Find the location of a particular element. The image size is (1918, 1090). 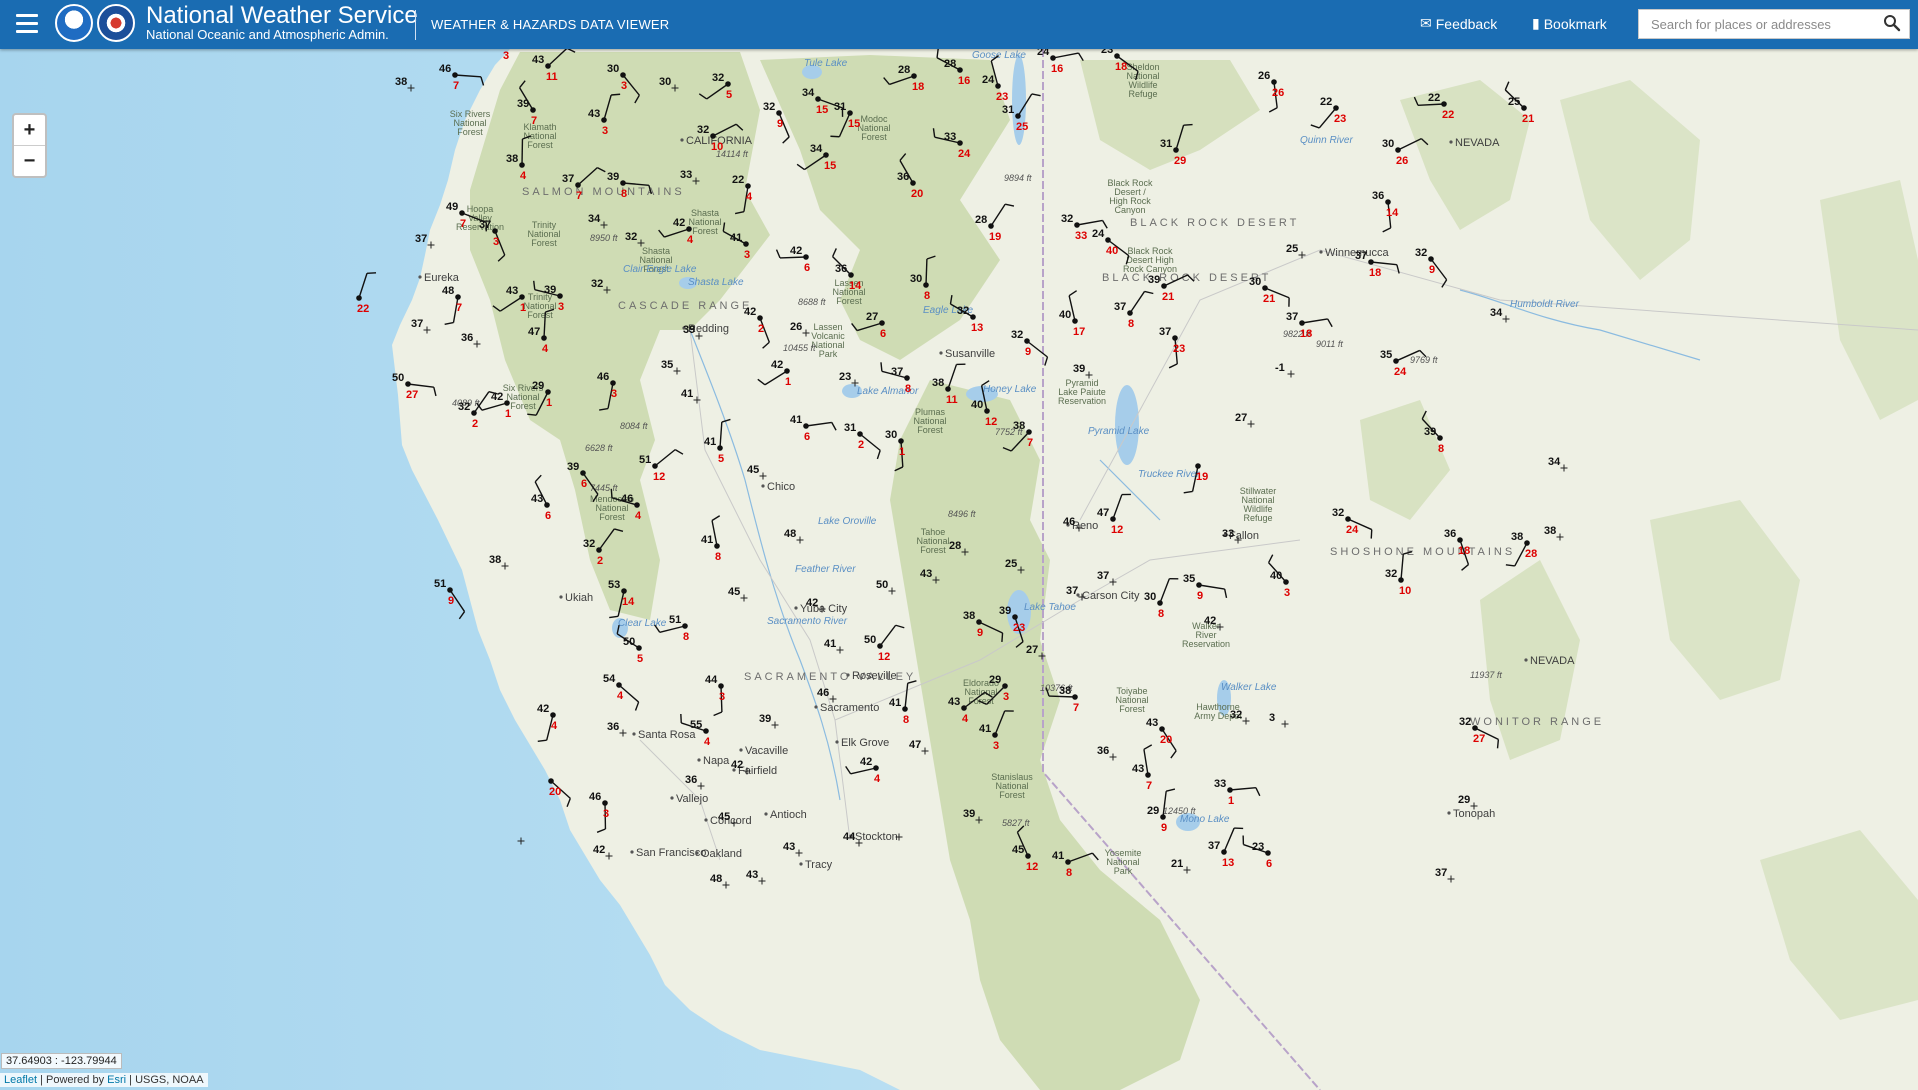

wind-speed-label: 28 is located at coordinates (1531, 554).